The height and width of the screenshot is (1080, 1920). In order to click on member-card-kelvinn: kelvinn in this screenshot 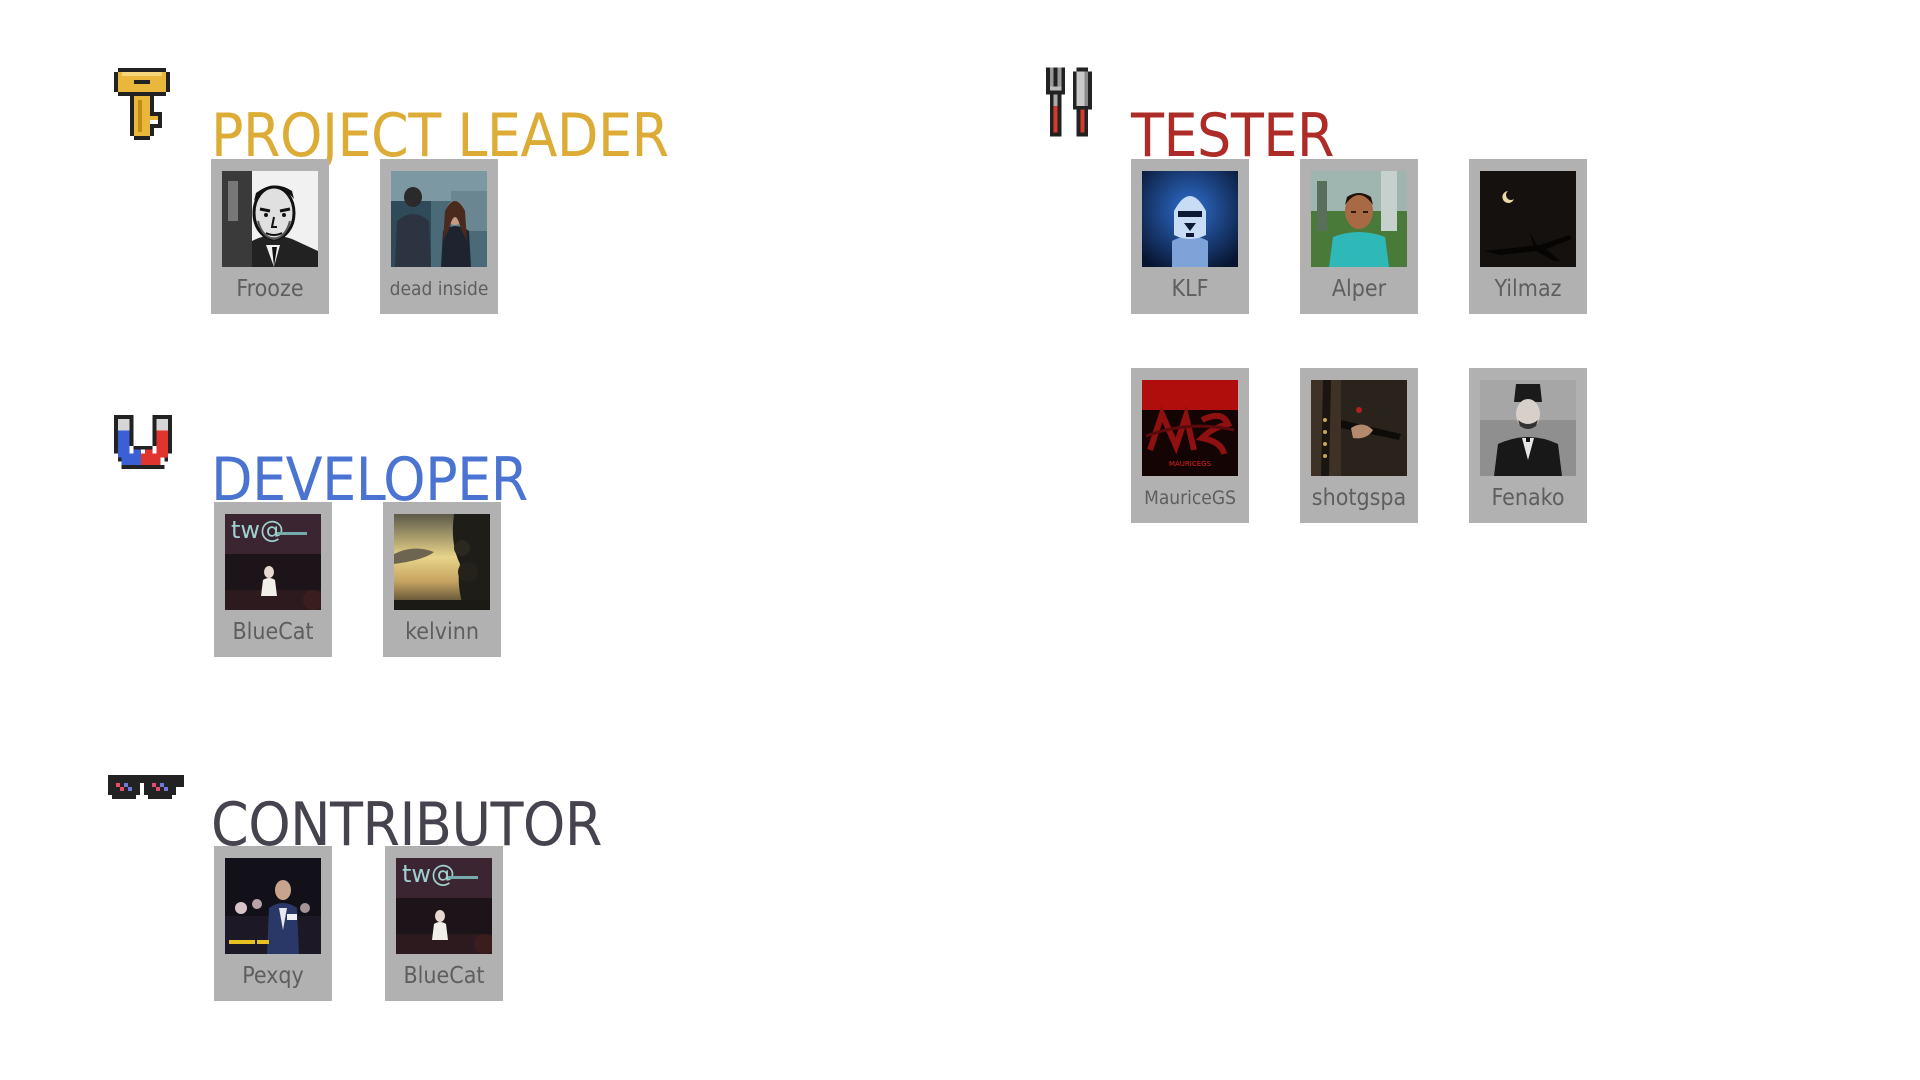, I will do `click(442, 579)`.